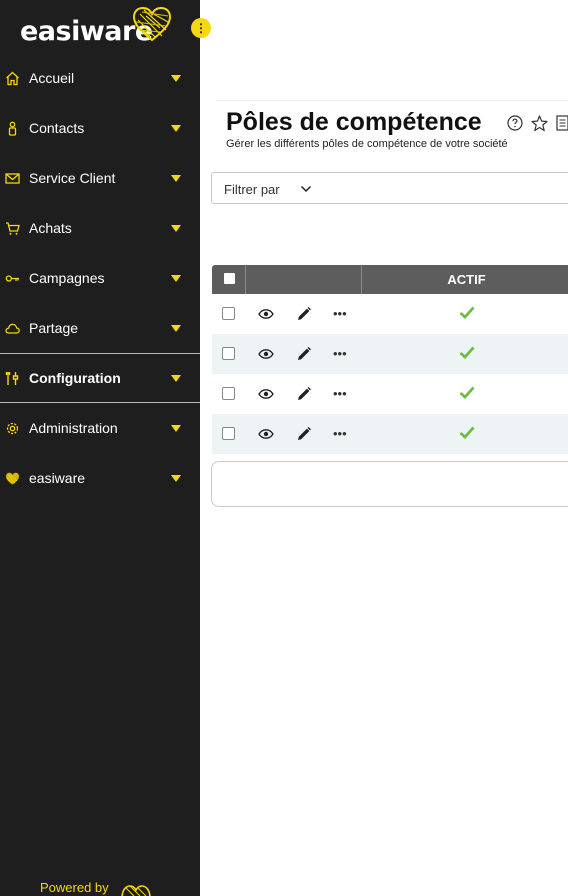 The height and width of the screenshot is (896, 568). Describe the element at coordinates (201, 28) in the screenshot. I see `sidebar-toggle-button: ⋮` at that location.